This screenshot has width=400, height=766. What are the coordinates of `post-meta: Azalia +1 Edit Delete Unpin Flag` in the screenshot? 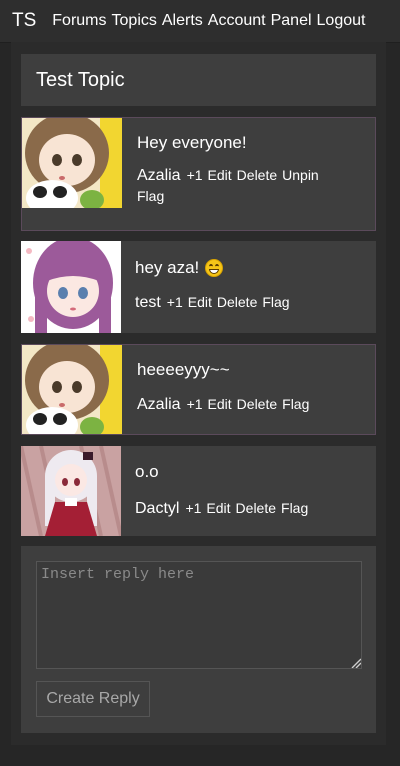 It's located at (252, 185).